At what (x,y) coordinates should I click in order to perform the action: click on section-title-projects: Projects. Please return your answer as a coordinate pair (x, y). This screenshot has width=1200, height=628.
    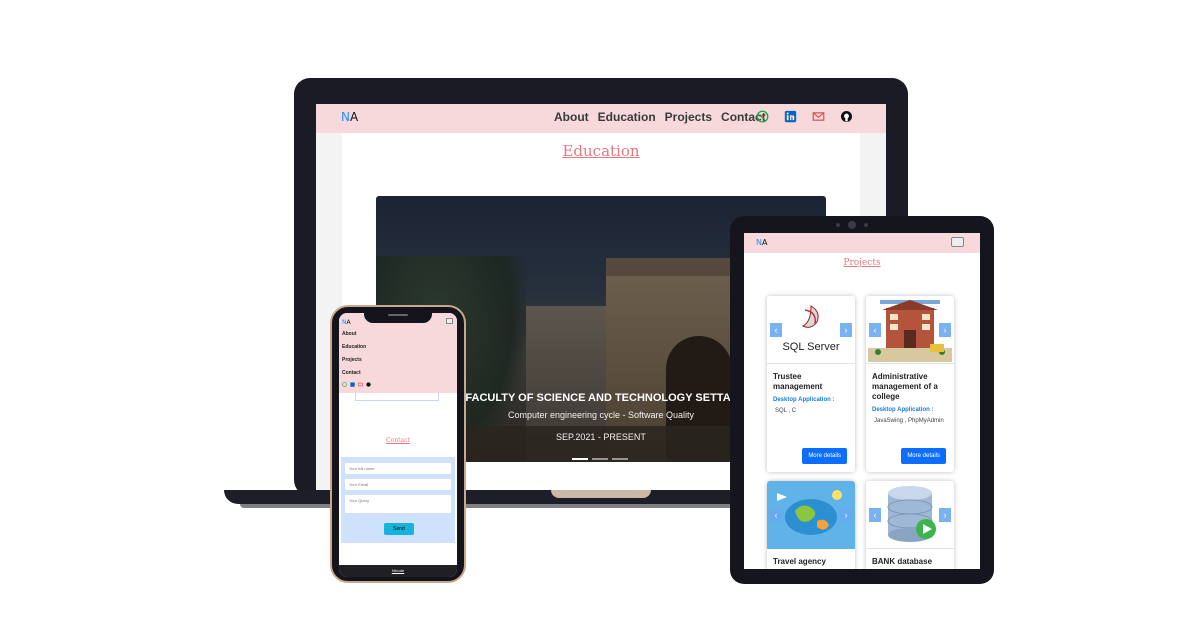
    Looking at the image, I should click on (862, 263).